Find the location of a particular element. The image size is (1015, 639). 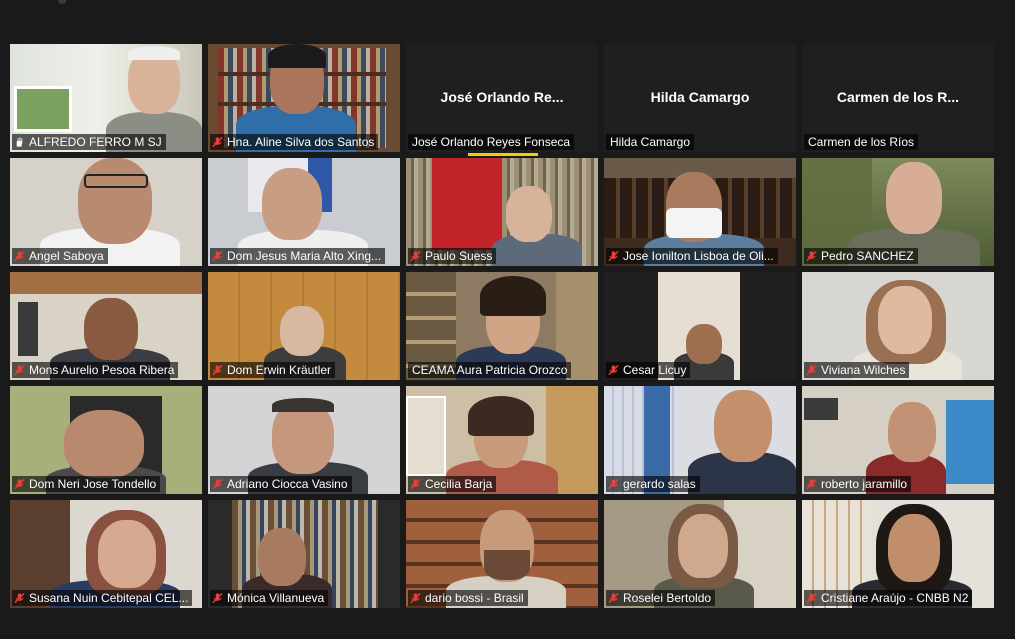

participant-tile-dario: dario bossi - Brasil is located at coordinates (502, 554).